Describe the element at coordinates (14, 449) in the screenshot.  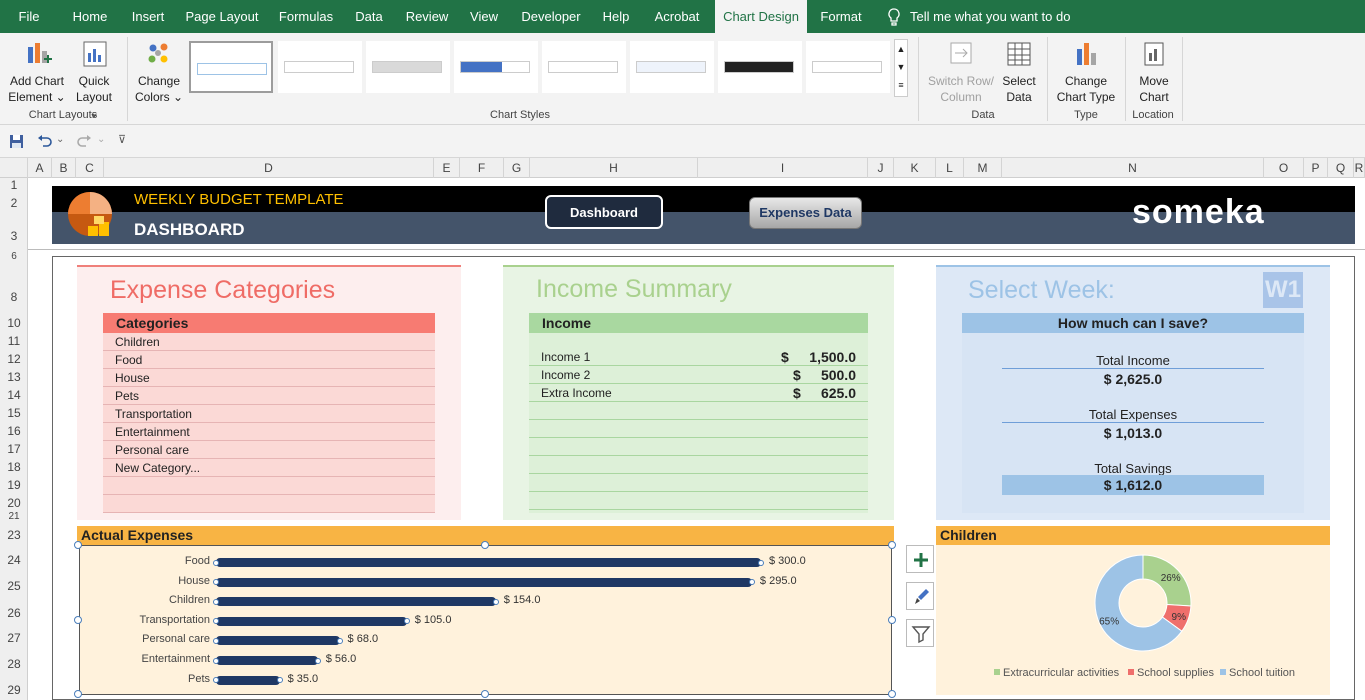
I see `row-header: 17` at that location.